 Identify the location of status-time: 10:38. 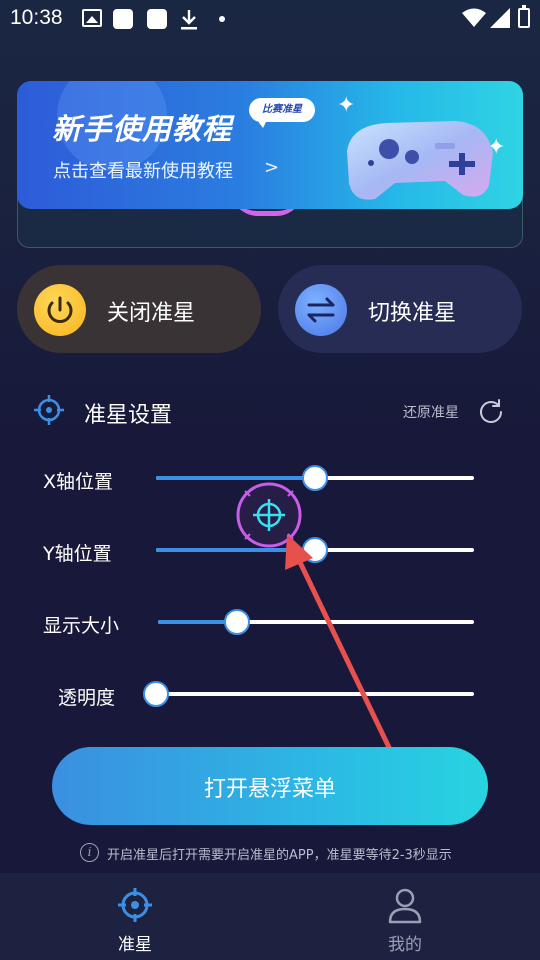
(36, 17).